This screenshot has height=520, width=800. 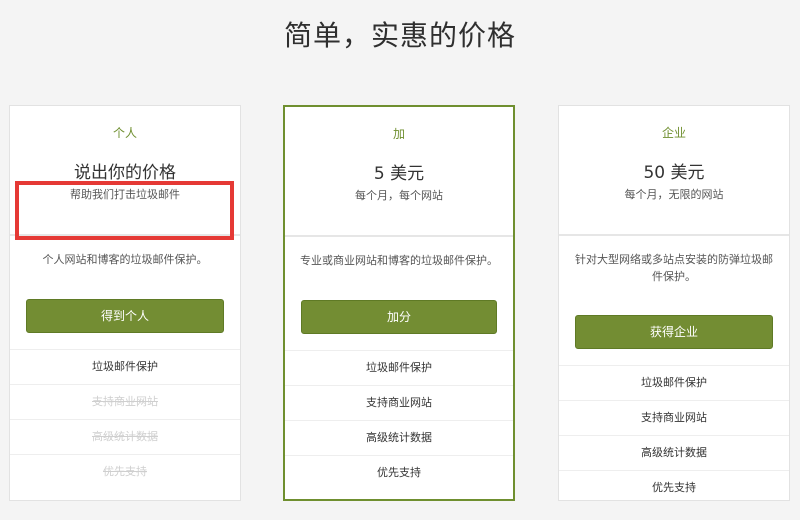 I want to click on highlight-box, so click(x=124, y=210).